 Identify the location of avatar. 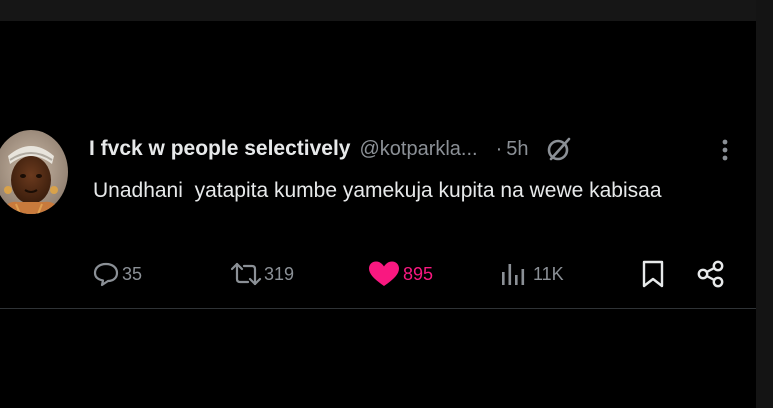
(34, 172).